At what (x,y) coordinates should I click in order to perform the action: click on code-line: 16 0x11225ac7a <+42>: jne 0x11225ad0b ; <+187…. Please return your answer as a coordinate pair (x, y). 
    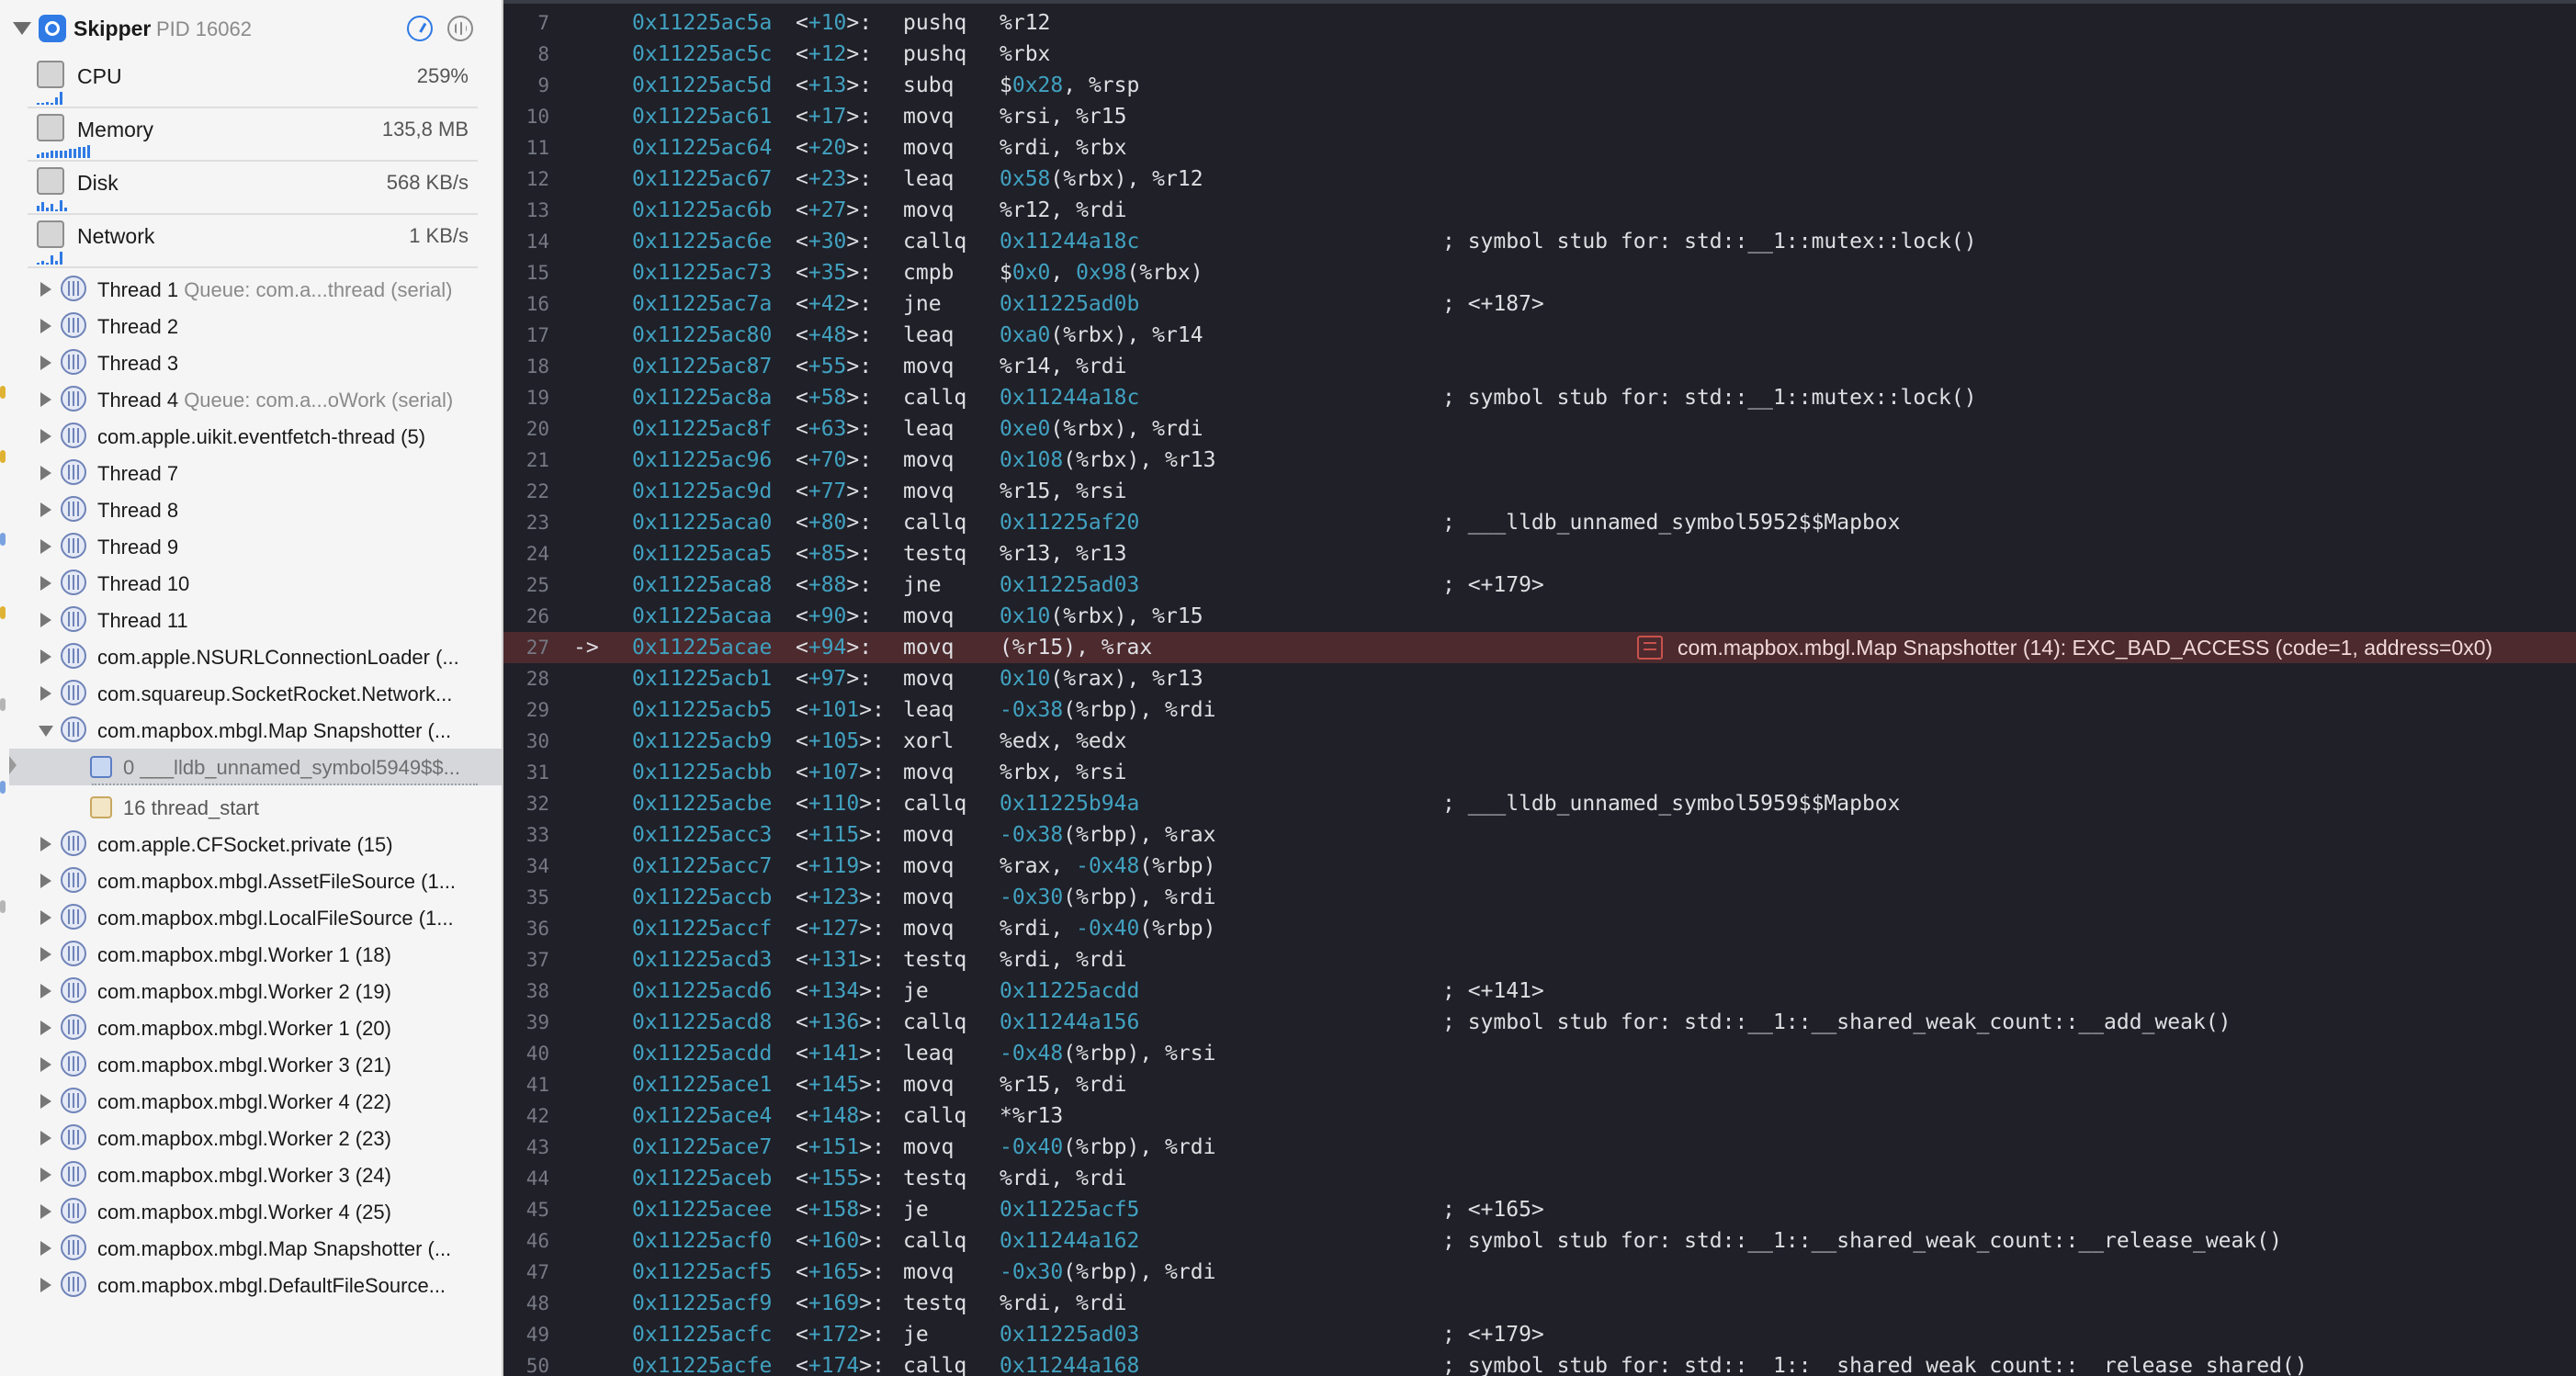
    Looking at the image, I should click on (1539, 304).